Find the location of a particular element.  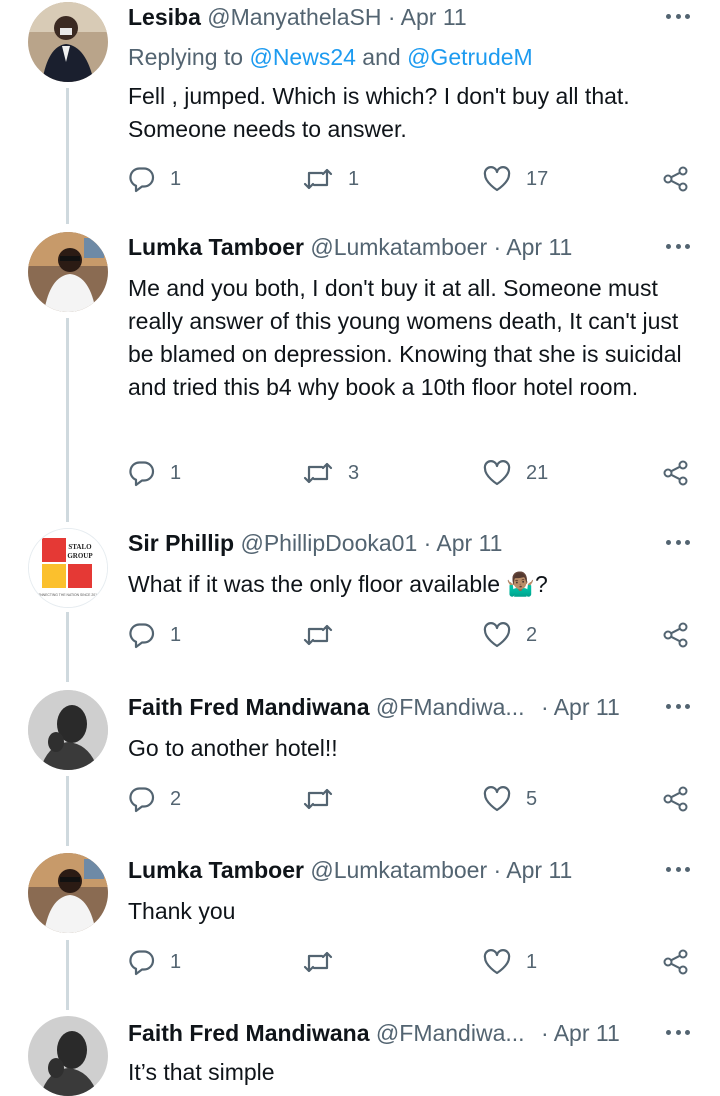

retweet-count: 3 is located at coordinates (354, 472).